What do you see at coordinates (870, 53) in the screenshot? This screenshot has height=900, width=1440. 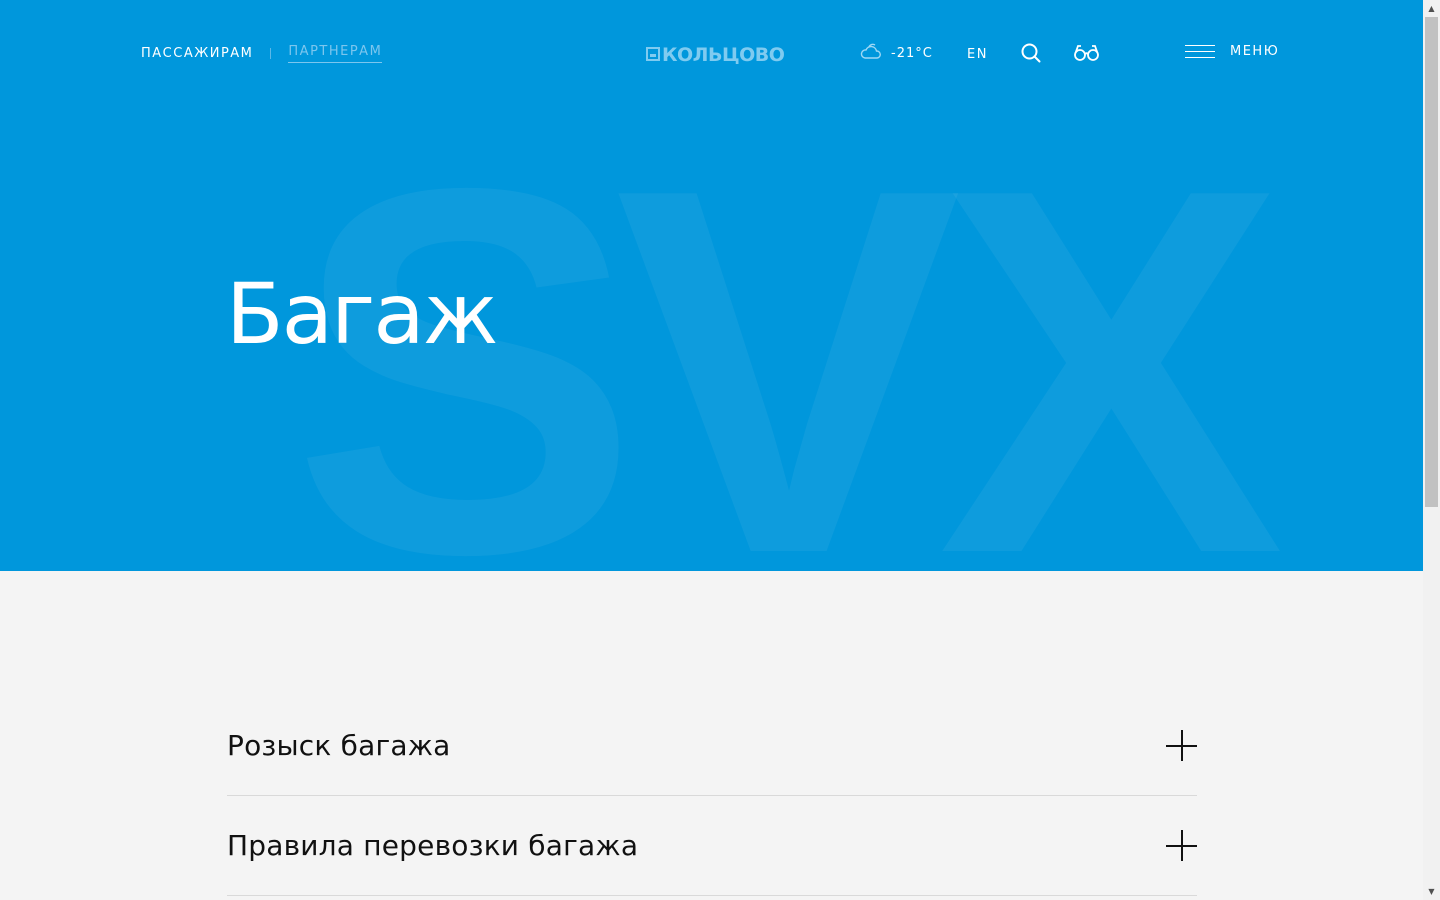 I see `cloud-icon` at bounding box center [870, 53].